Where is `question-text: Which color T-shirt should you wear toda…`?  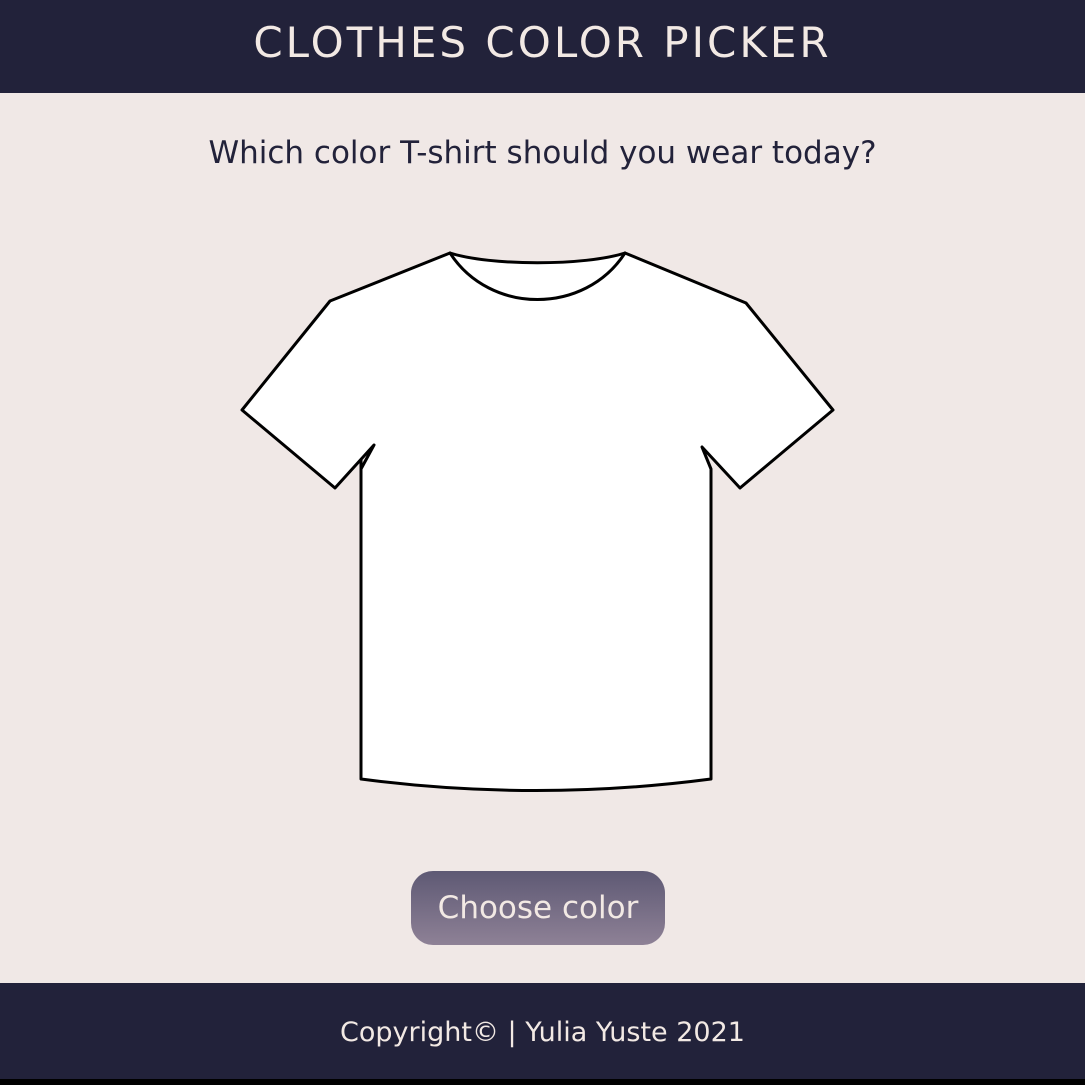
question-text: Which color T-shirt should you wear toda… is located at coordinates (542, 153).